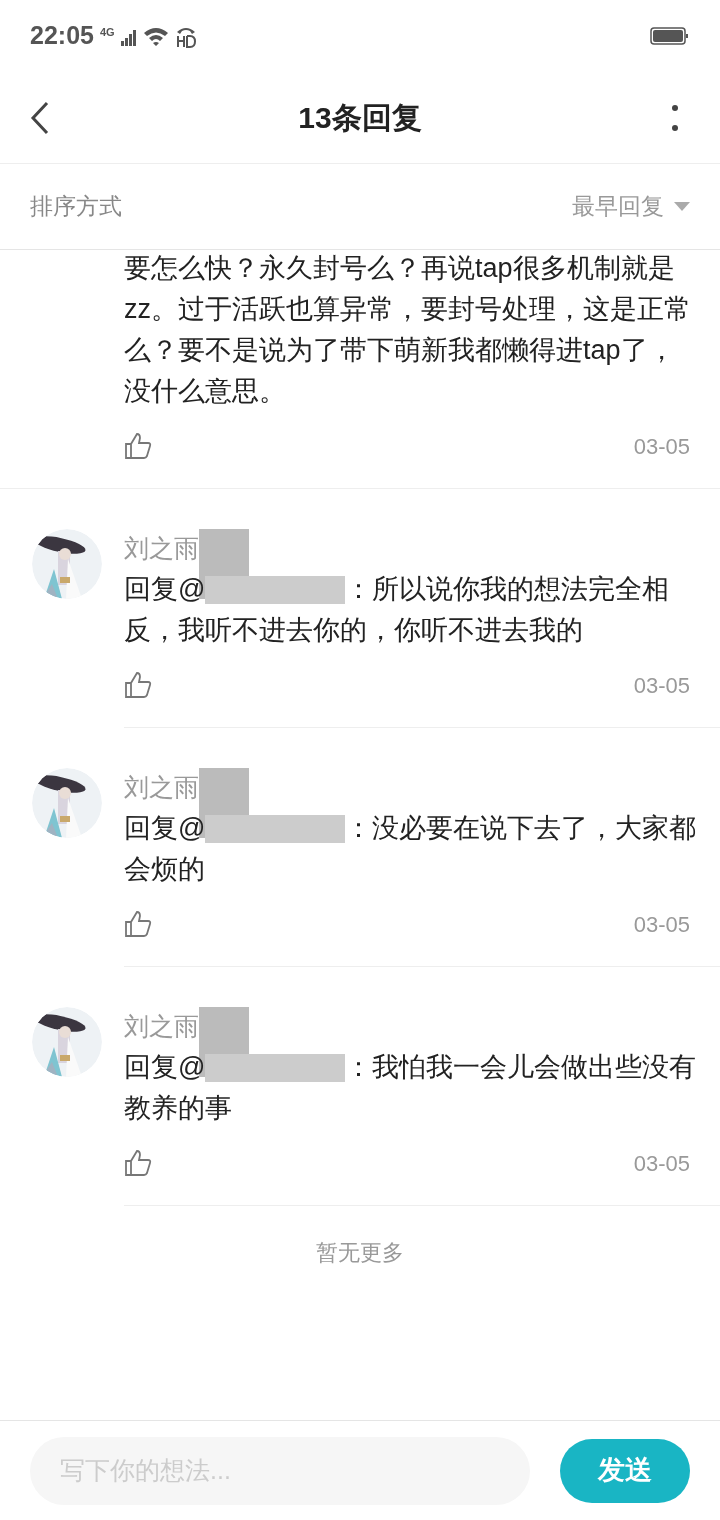  I want to click on page-title: 13条回复, so click(360, 118).